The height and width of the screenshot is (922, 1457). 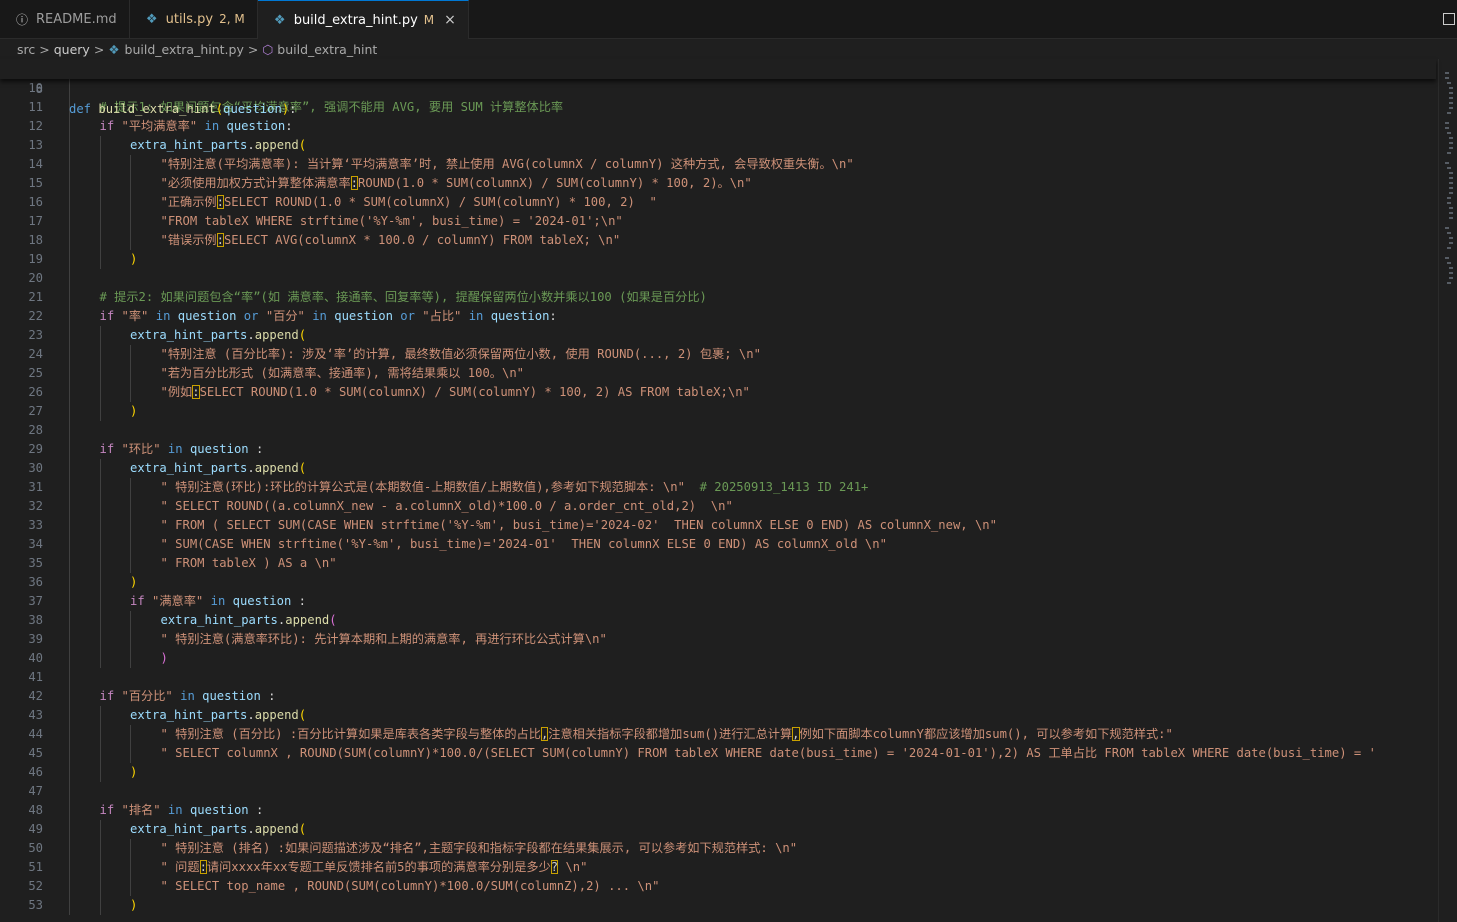 What do you see at coordinates (350, 734) in the screenshot?
I see `code-token: " 特别注意 (百分比) :百分比计算如果是库表各类字段与整体的占比` at bounding box center [350, 734].